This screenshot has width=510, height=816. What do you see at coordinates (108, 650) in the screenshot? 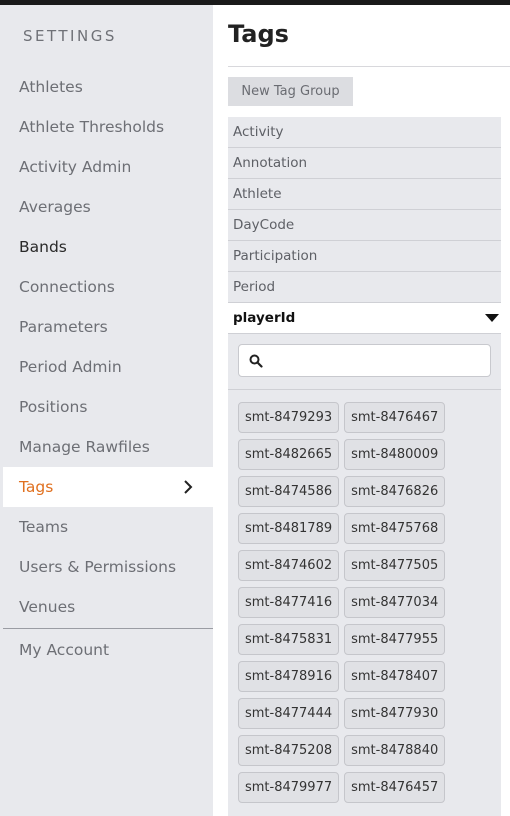
I see `sidebar-item-my-account: My Account` at bounding box center [108, 650].